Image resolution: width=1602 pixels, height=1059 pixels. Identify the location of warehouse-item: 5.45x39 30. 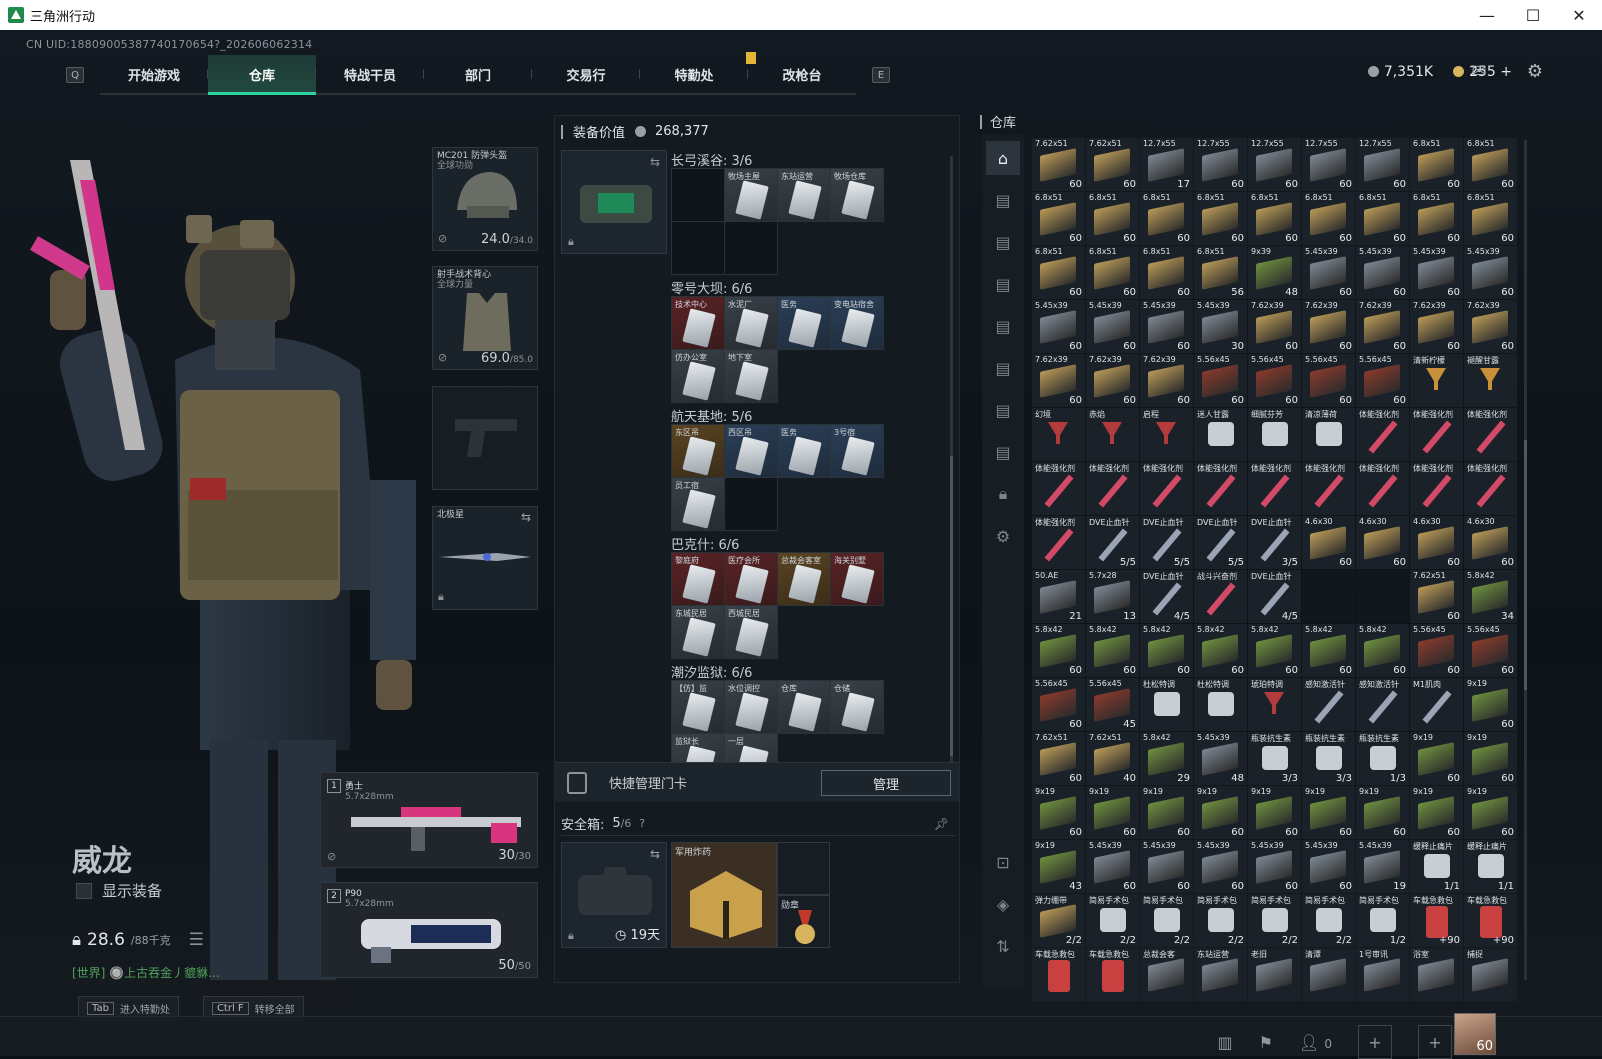
(1220, 326).